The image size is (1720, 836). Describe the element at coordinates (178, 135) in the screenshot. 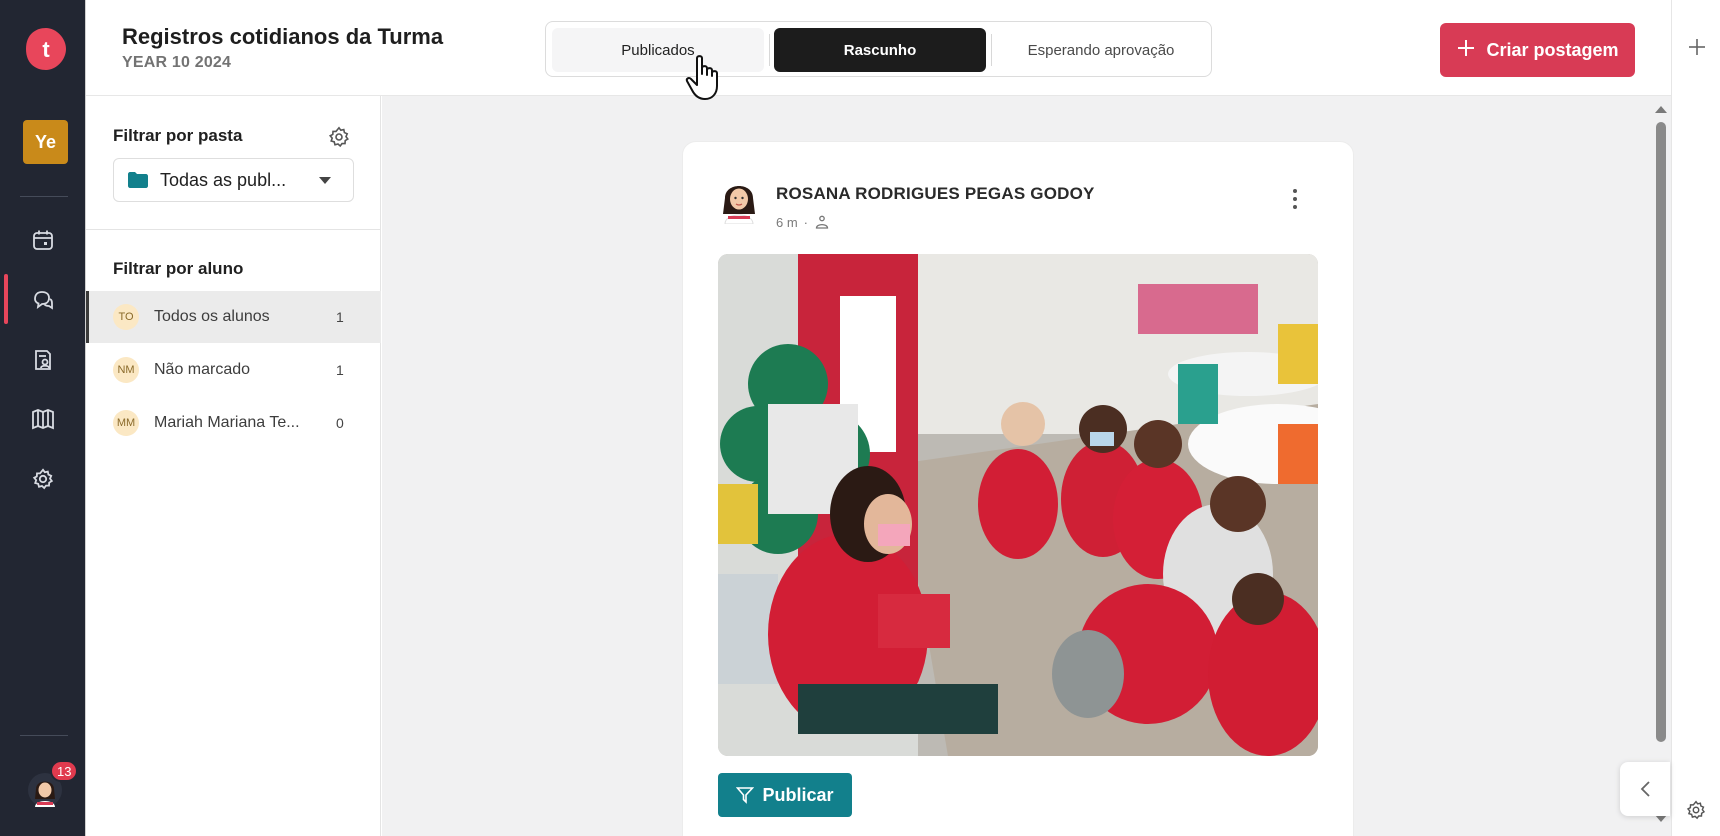

I see `folder-filter-heading: Filtrar por pasta` at that location.